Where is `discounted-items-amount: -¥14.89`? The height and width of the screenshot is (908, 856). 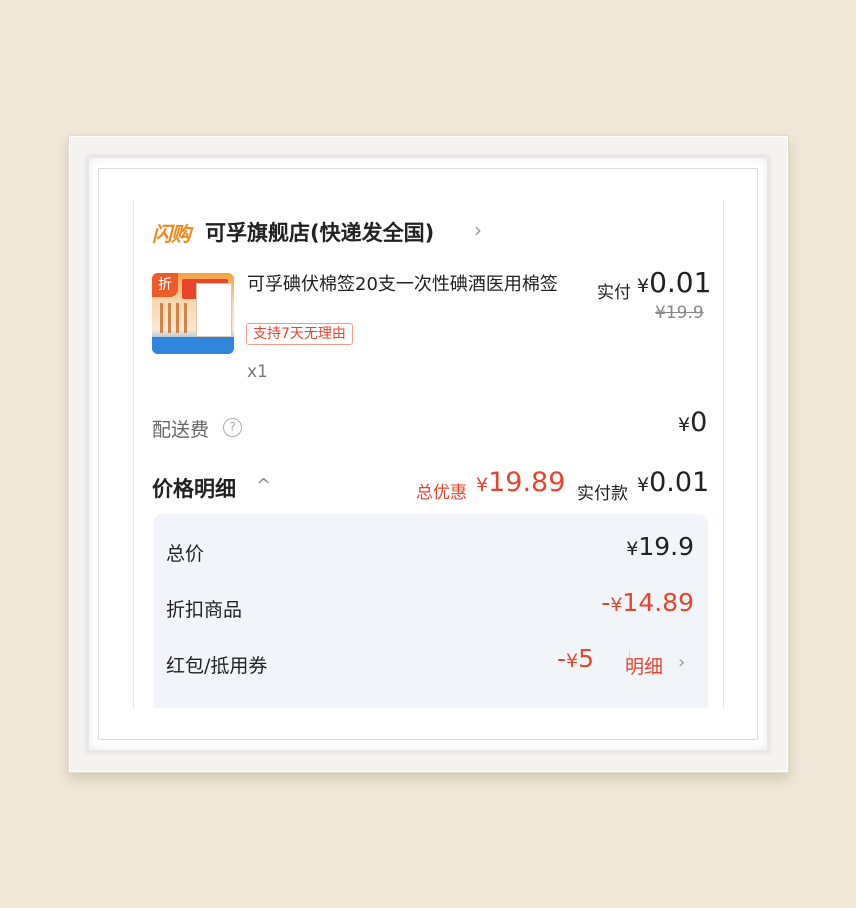 discounted-items-amount: -¥14.89 is located at coordinates (647, 602).